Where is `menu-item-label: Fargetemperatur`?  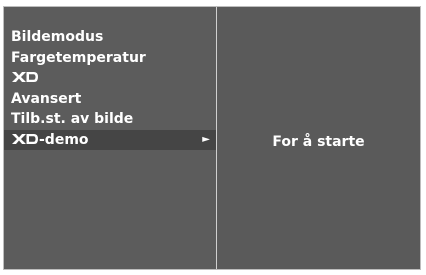
menu-item-label: Fargetemperatur is located at coordinates (78, 57).